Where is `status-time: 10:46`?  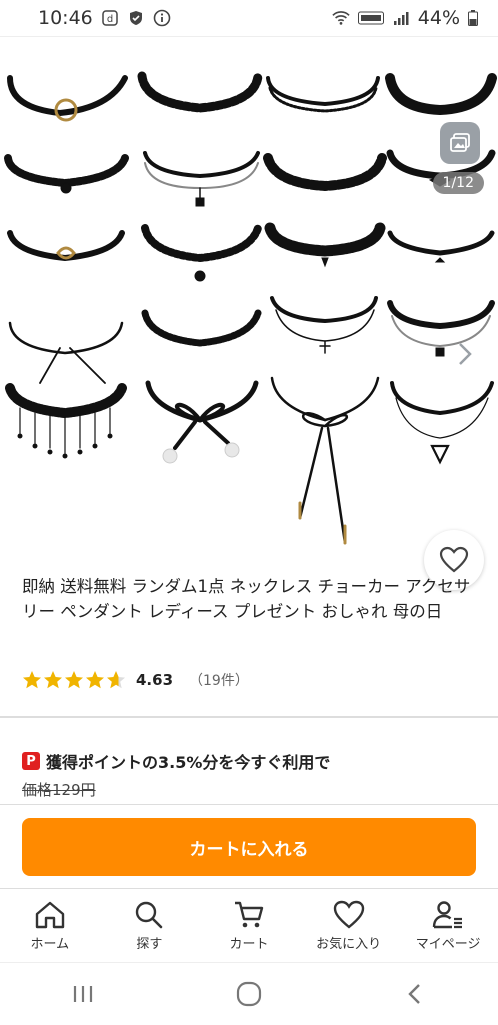 status-time: 10:46 is located at coordinates (65, 18).